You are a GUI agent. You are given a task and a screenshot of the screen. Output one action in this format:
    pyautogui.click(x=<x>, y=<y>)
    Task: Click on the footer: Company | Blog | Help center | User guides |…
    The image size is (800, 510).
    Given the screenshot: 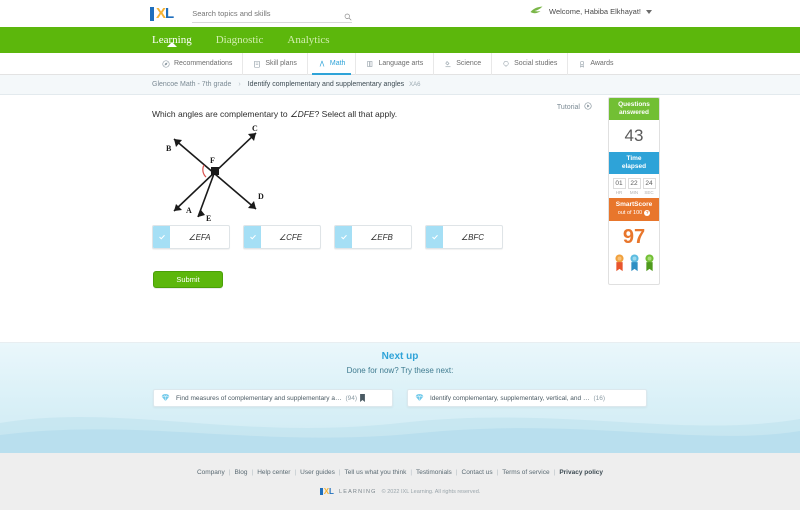 What is the action you would take?
    pyautogui.click(x=400, y=481)
    